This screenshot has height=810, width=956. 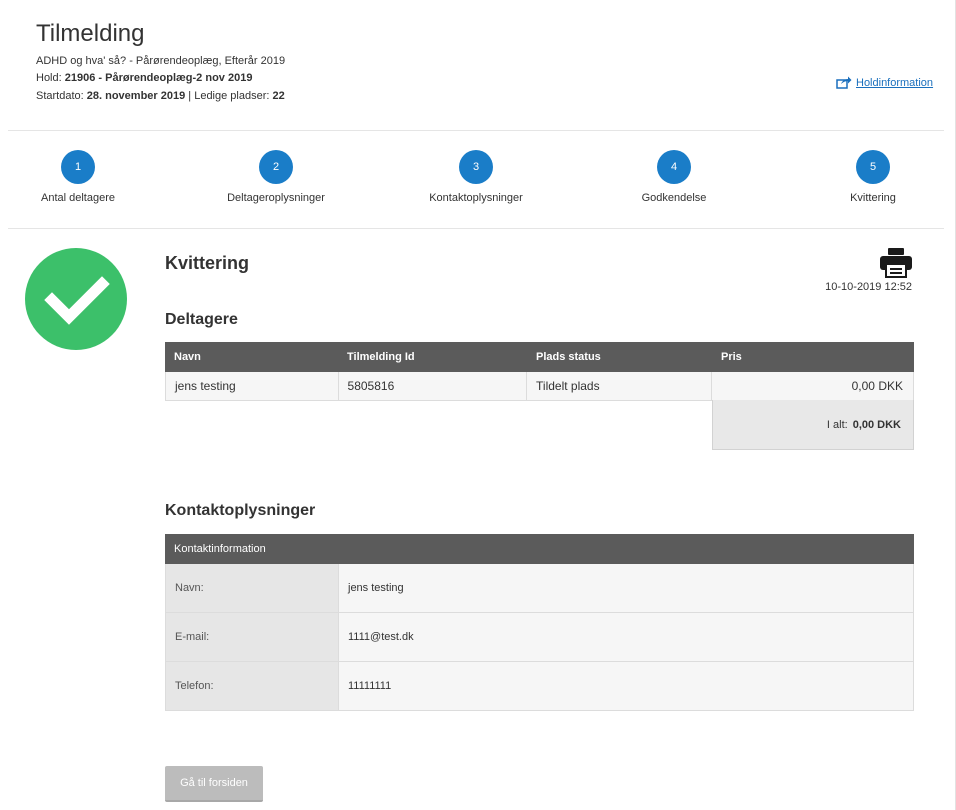 What do you see at coordinates (731, 357) in the screenshot?
I see `column-header-price: Pris` at bounding box center [731, 357].